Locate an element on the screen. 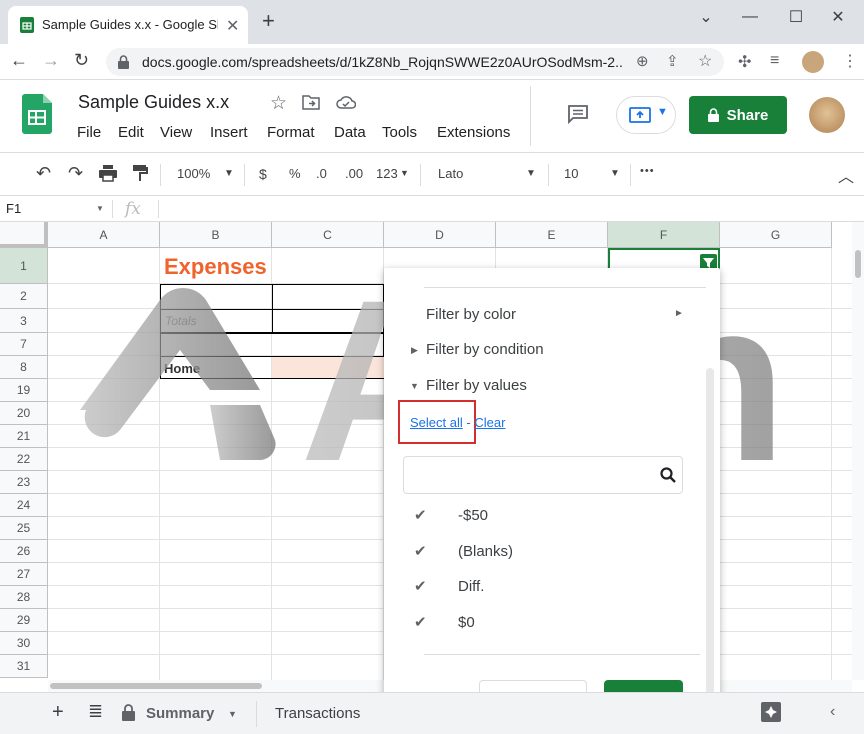  browser-menu-icon: ⋮ is located at coordinates (850, 61).